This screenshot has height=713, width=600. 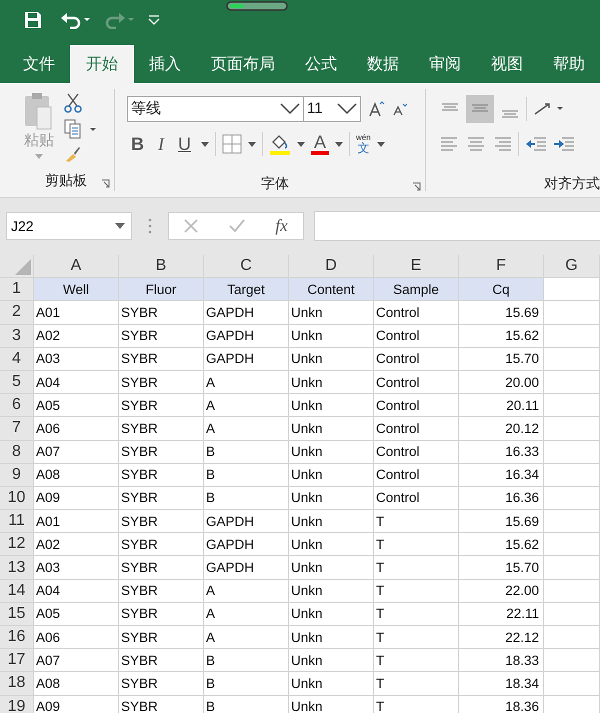 I want to click on table-cell: 15.62, so click(x=522, y=544).